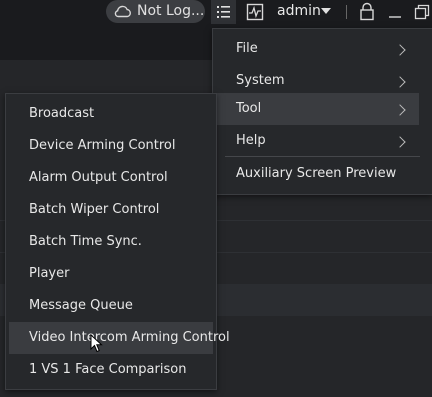 The height and width of the screenshot is (397, 432). What do you see at coordinates (49, 273) in the screenshot?
I see `submenu-item-label: Player` at bounding box center [49, 273].